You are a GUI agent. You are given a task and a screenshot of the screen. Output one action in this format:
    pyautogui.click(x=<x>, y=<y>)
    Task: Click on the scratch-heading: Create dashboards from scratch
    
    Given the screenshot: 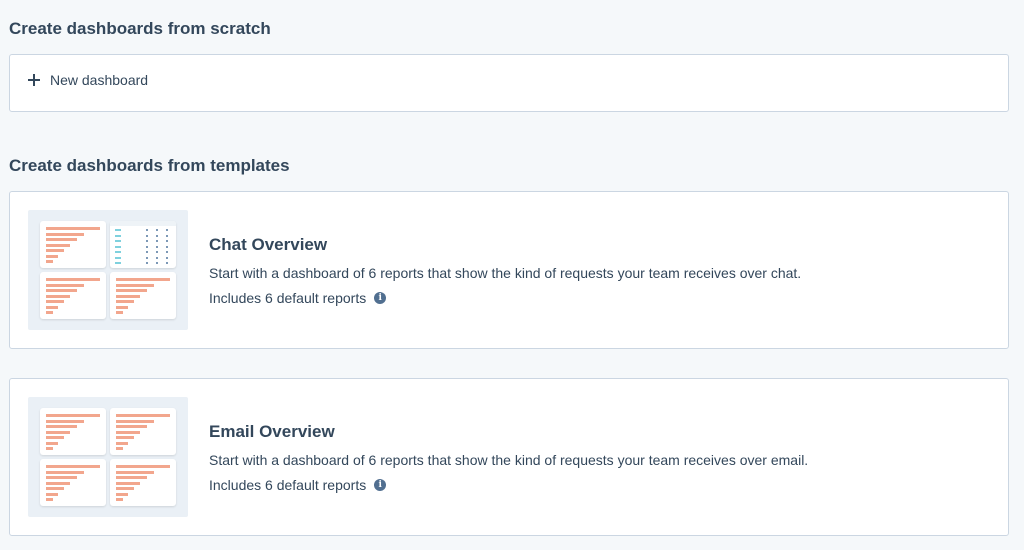 What is the action you would take?
    pyautogui.click(x=140, y=28)
    